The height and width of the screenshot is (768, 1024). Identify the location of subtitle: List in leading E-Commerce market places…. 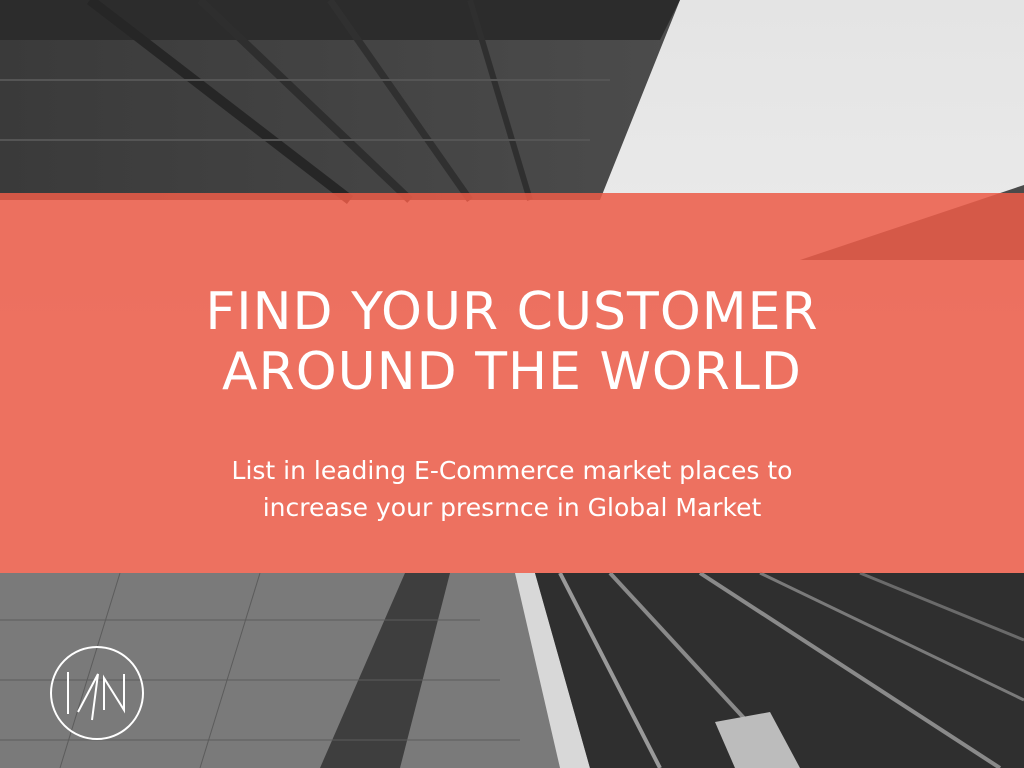
(512, 489).